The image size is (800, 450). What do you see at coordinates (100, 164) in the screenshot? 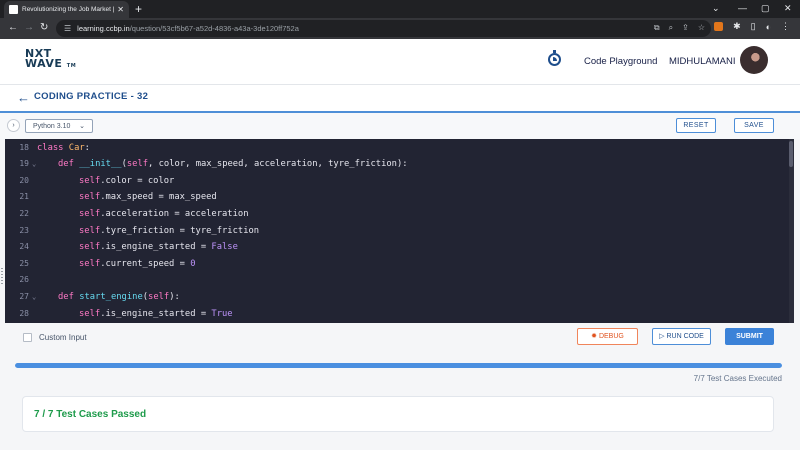
I see `code-token: __init__` at bounding box center [100, 164].